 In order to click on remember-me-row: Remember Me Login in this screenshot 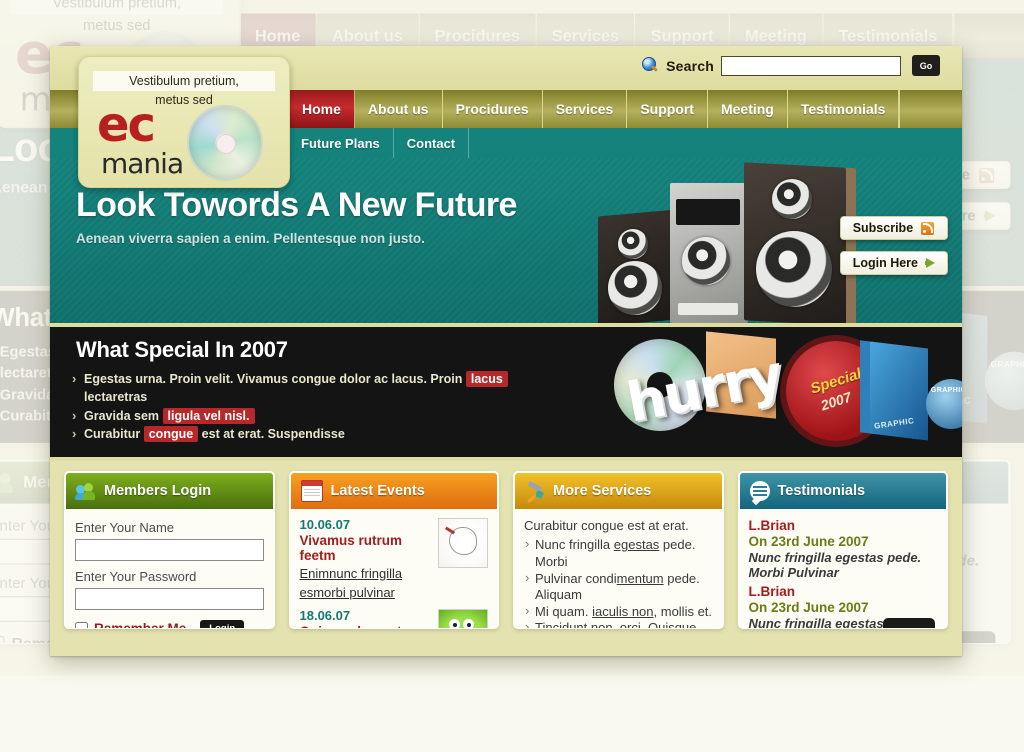, I will do `click(169, 624)`.